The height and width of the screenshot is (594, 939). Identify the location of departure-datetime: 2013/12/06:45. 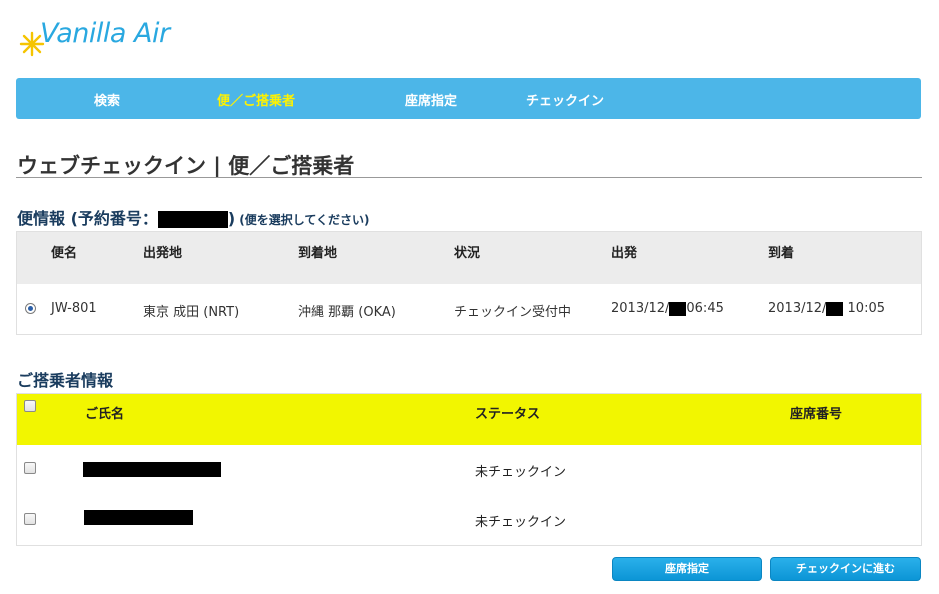
(667, 308).